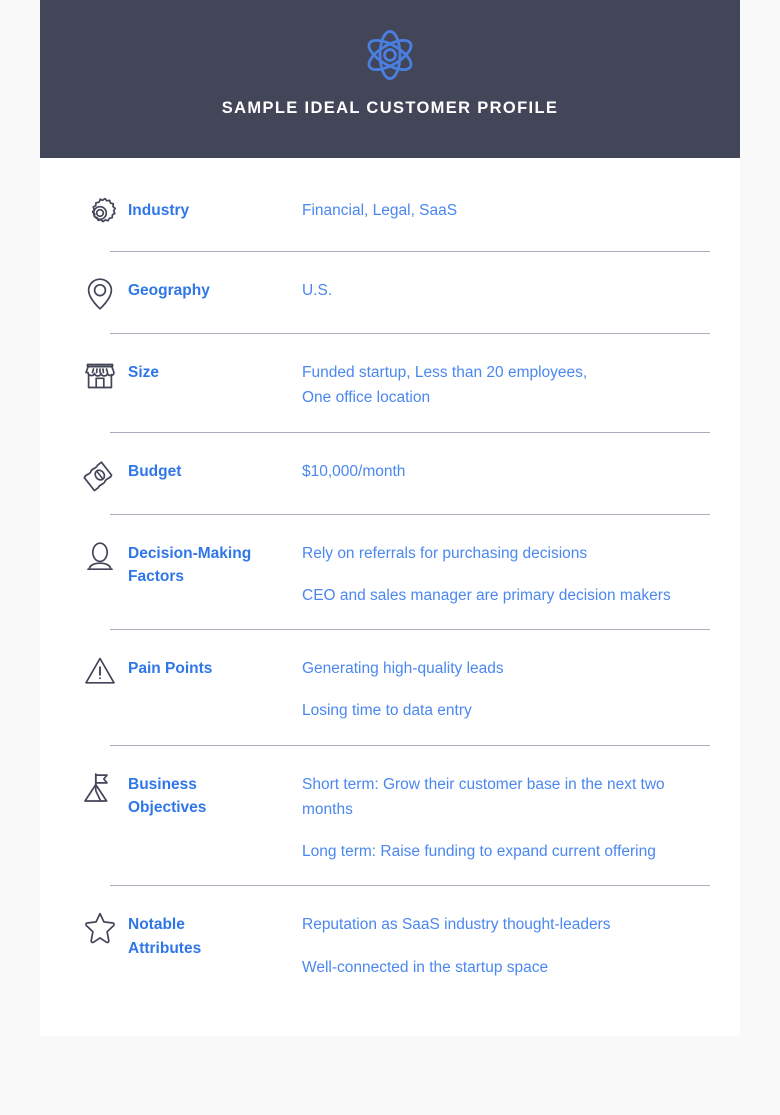 The height and width of the screenshot is (1115, 780). Describe the element at coordinates (506, 288) in the screenshot. I see `attribute-values: U.S.` at that location.